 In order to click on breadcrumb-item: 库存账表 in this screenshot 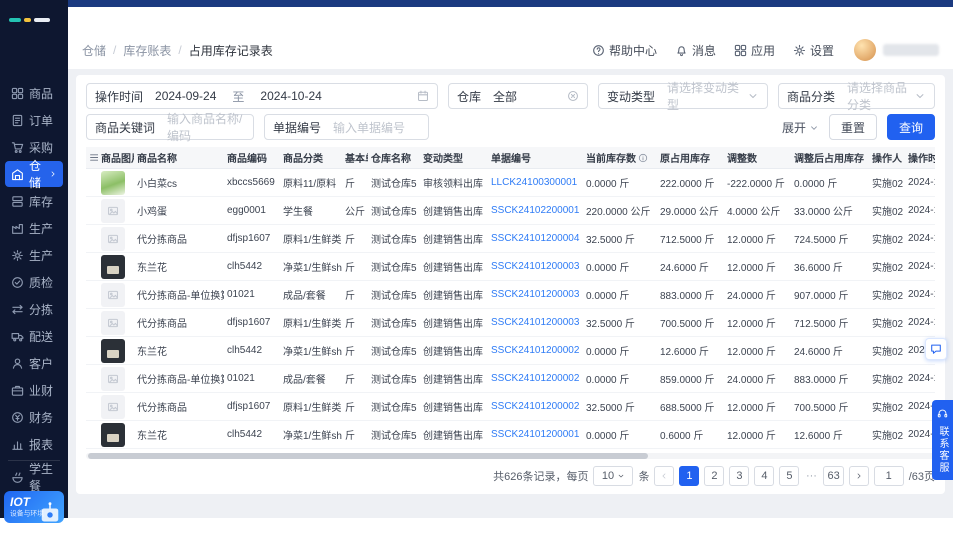, I will do `click(147, 50)`.